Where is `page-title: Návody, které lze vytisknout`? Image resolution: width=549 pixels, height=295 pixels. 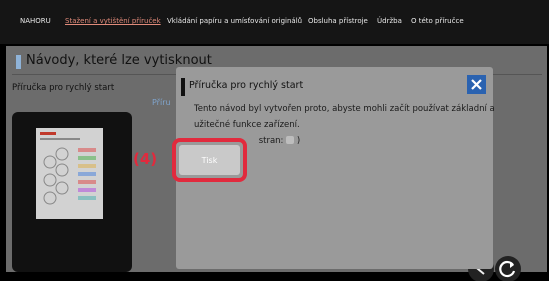
page-title: Návody, které lze vytisknout is located at coordinates (119, 60).